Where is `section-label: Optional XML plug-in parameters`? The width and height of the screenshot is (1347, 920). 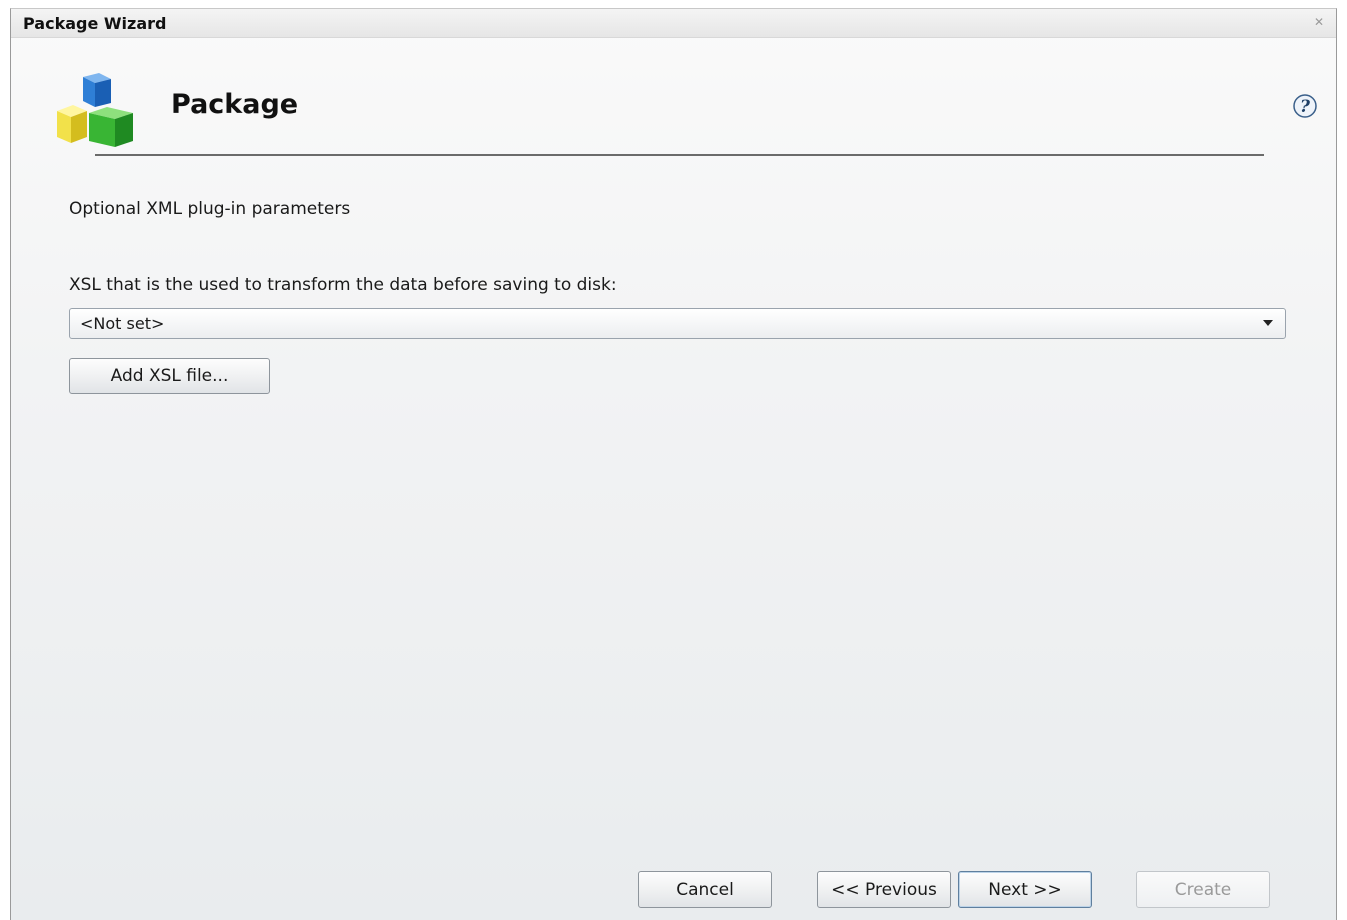 section-label: Optional XML plug-in parameters is located at coordinates (210, 209).